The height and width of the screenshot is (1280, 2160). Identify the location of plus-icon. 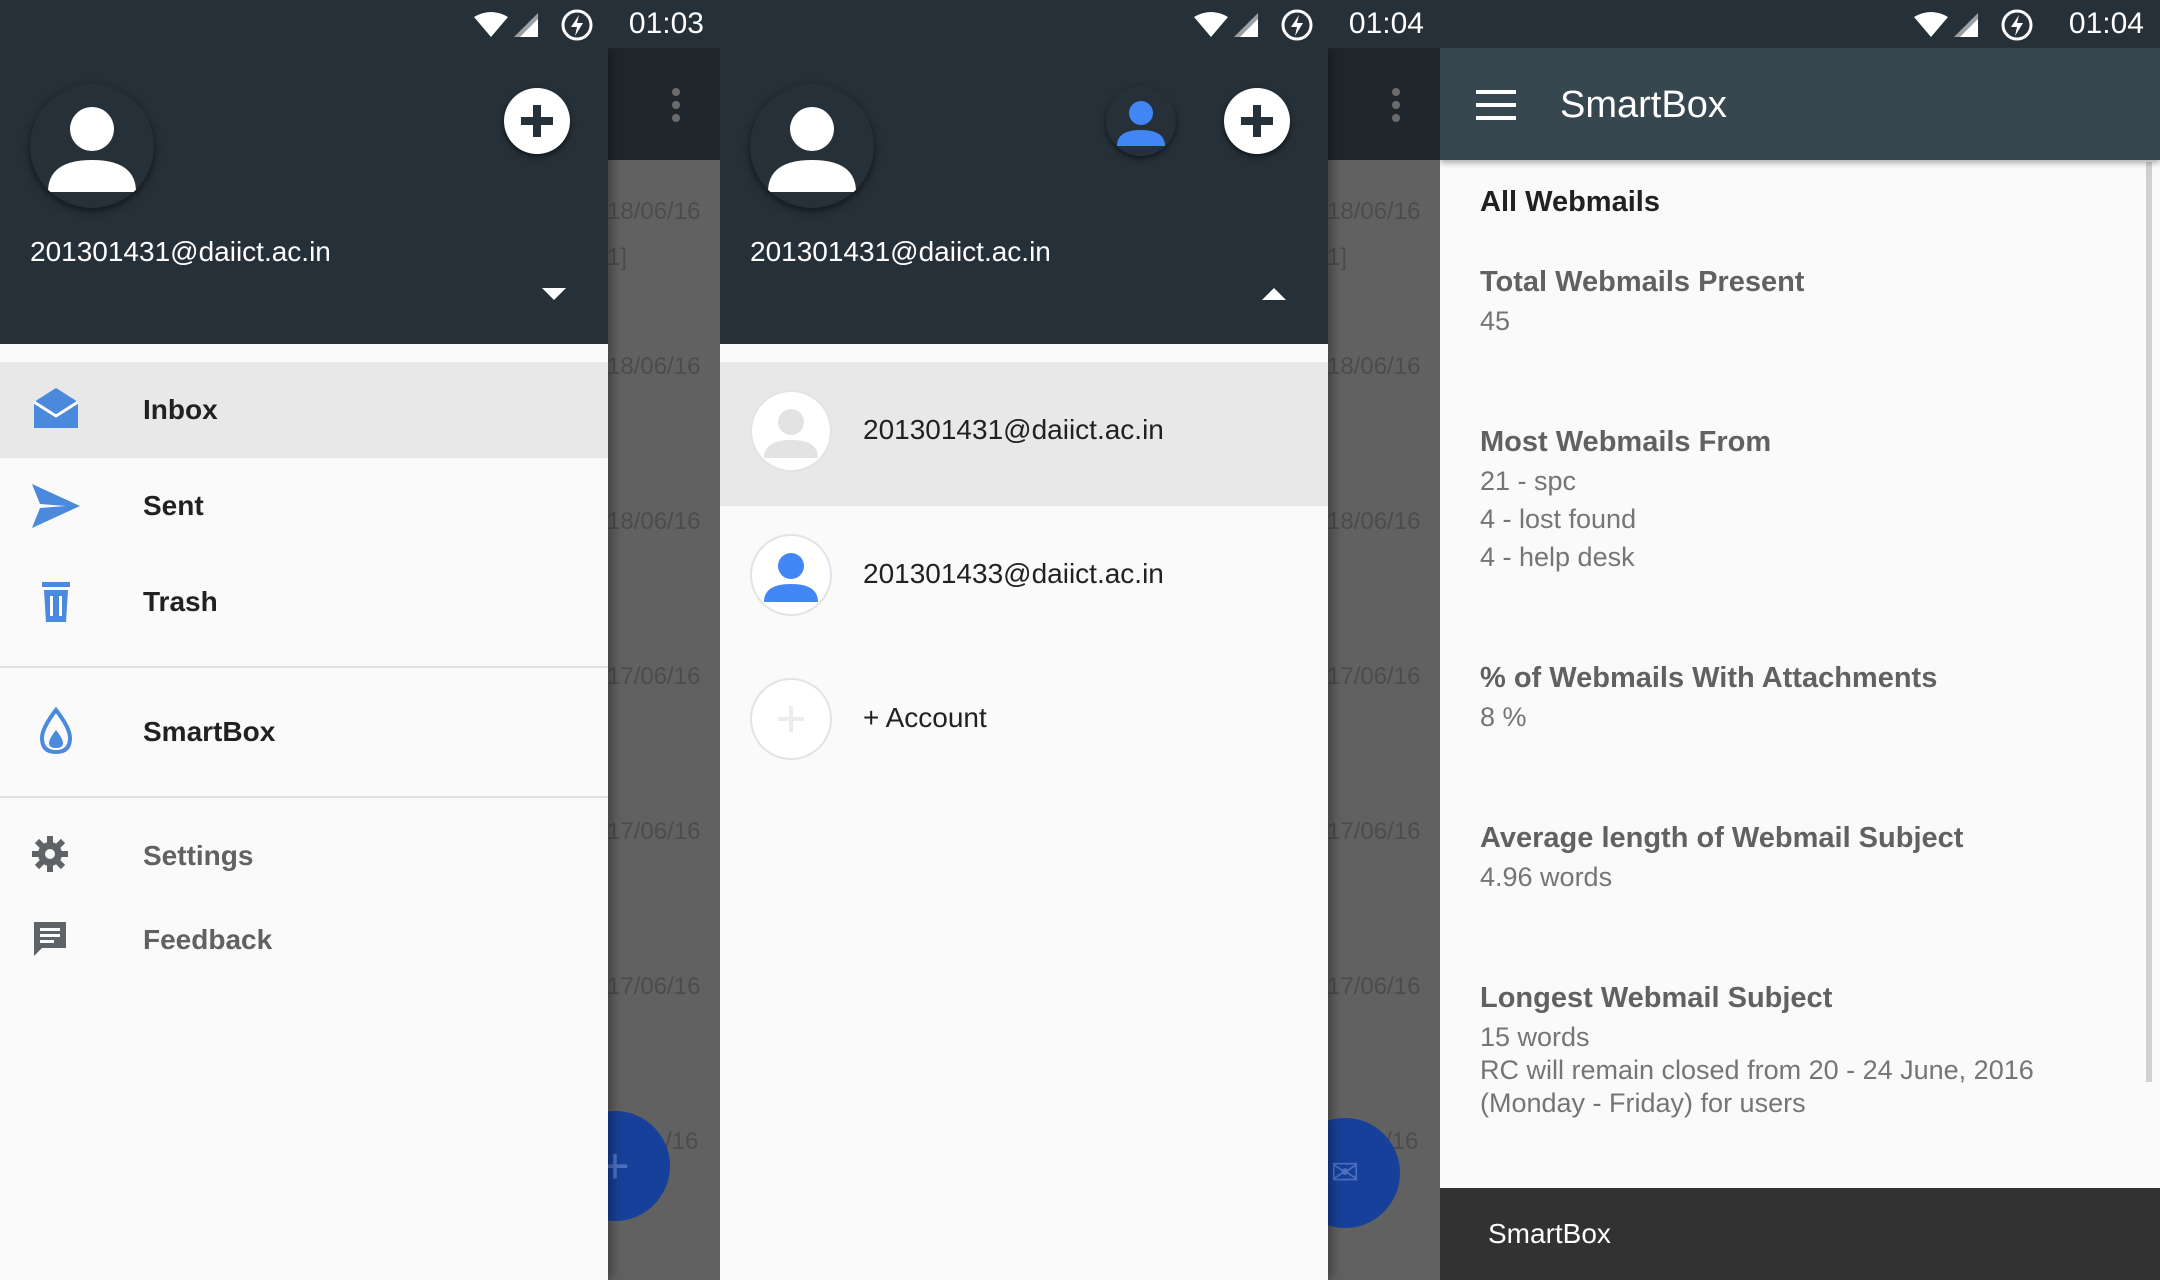
(791, 719).